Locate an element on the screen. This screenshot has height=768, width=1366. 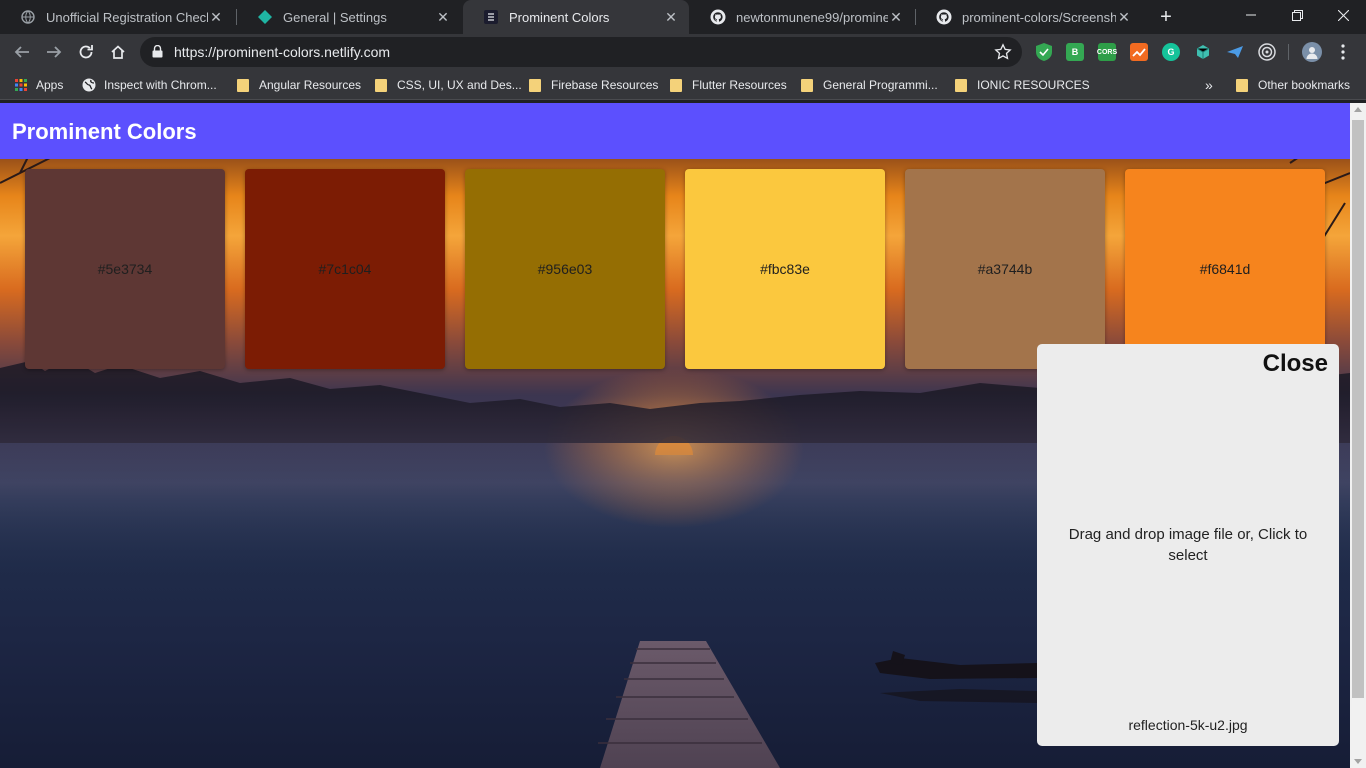
app-header: Prominent Colors is located at coordinates (675, 131).